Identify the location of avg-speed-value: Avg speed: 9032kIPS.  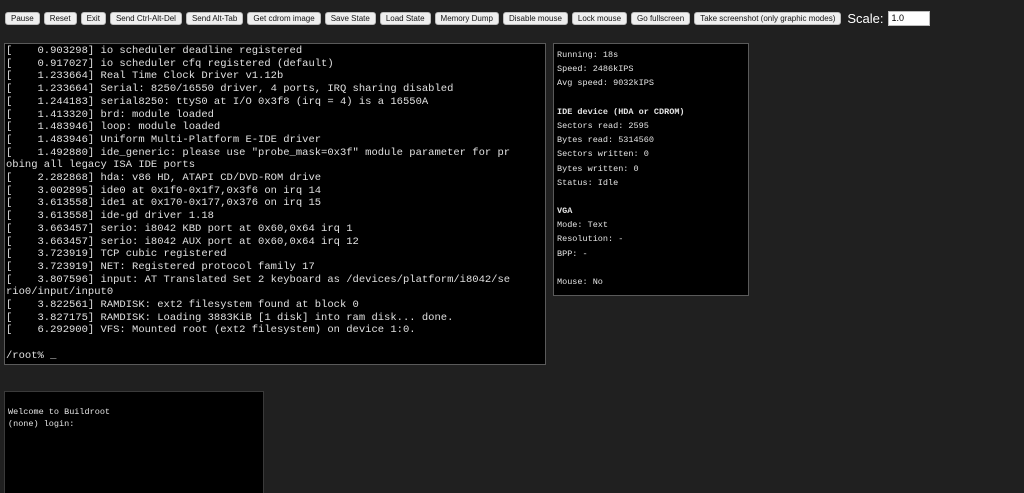
(605, 83).